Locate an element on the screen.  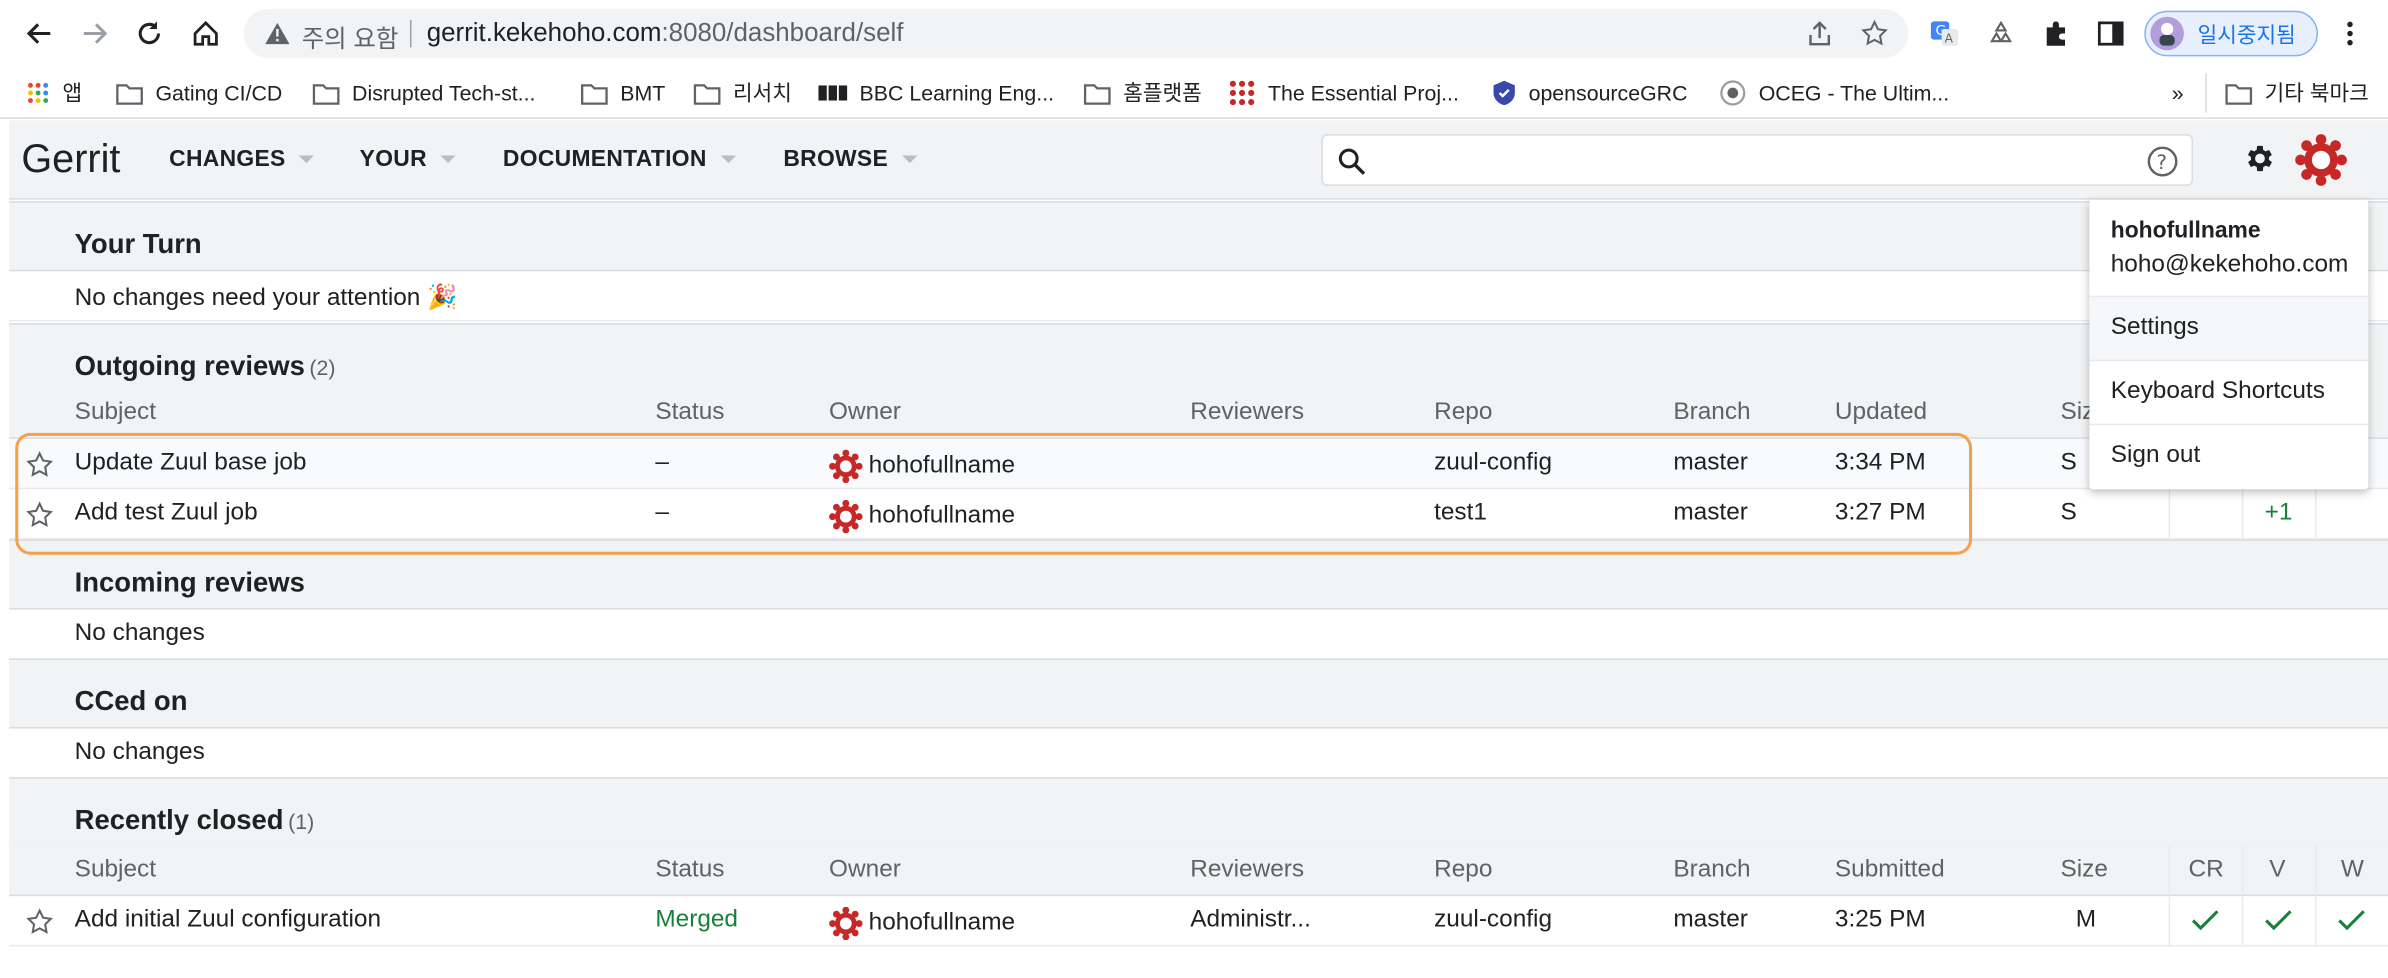
recycle-extension-icon is located at coordinates (2001, 33).